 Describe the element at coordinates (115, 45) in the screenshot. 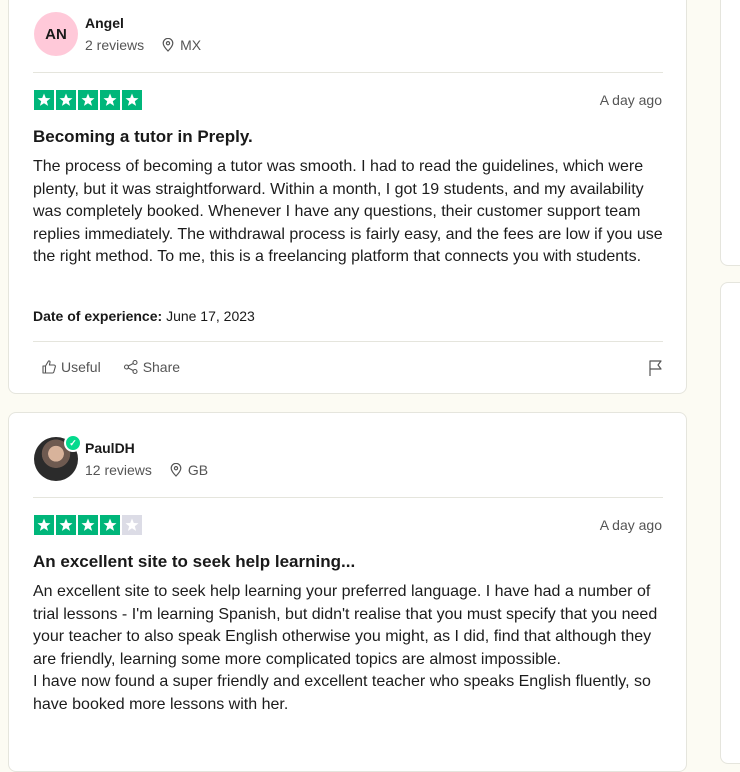

I see `review-count: 2 reviews` at that location.